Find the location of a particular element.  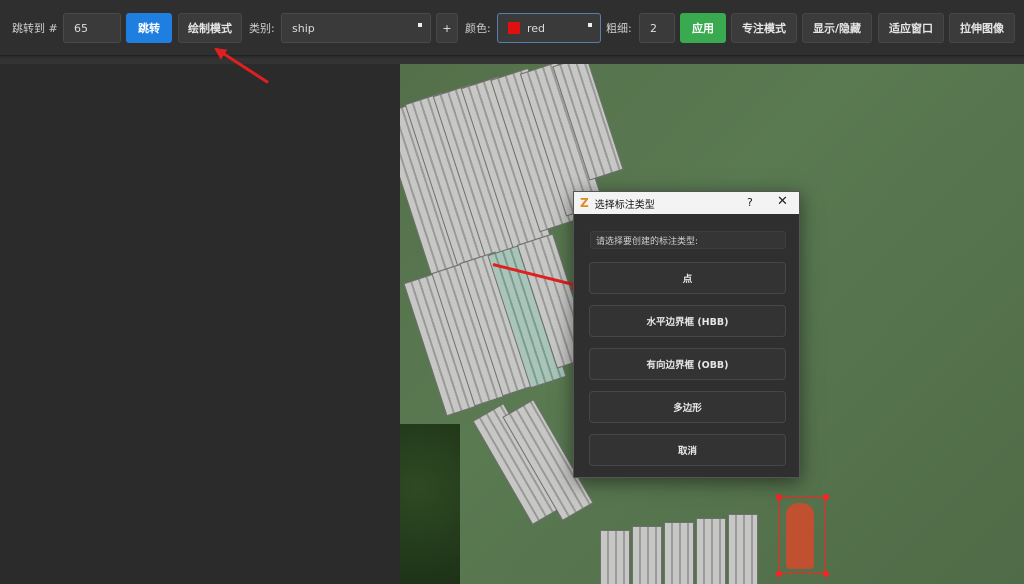

app-logo-icon: Z is located at coordinates (584, 203).